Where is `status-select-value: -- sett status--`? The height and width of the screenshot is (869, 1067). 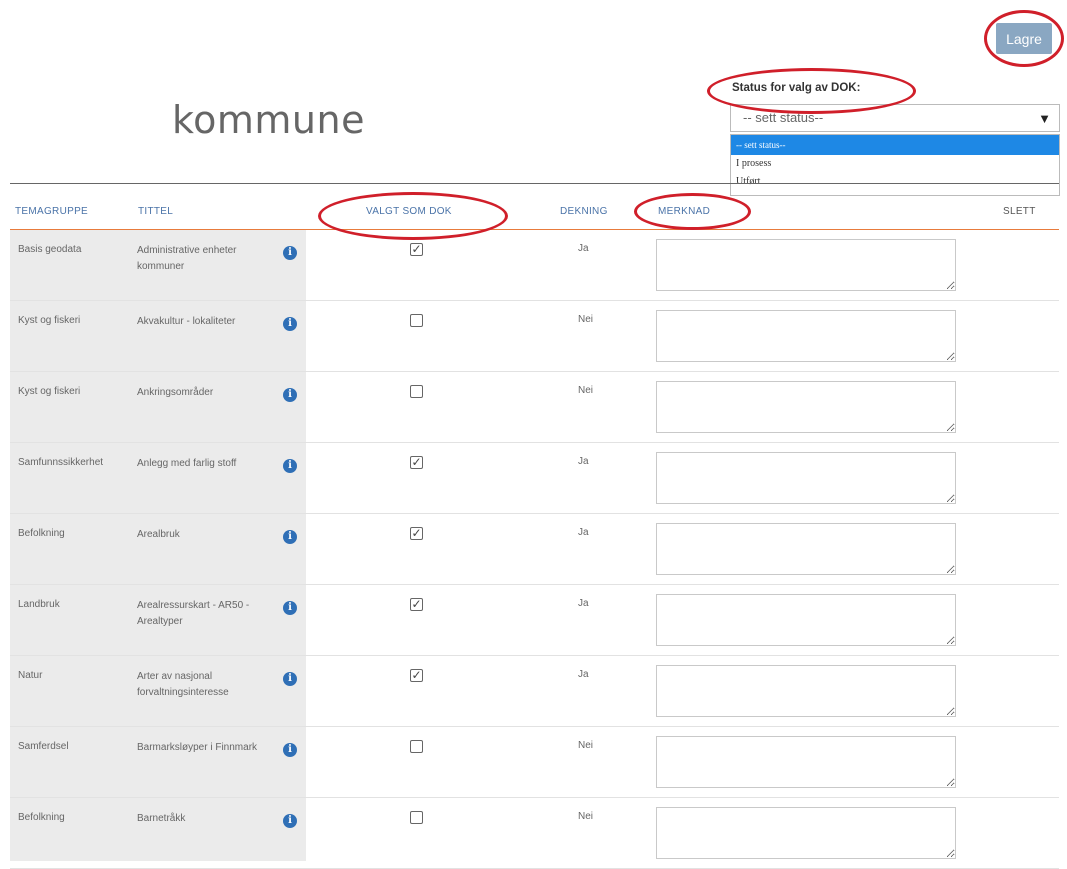 status-select-value: -- sett status-- is located at coordinates (783, 117).